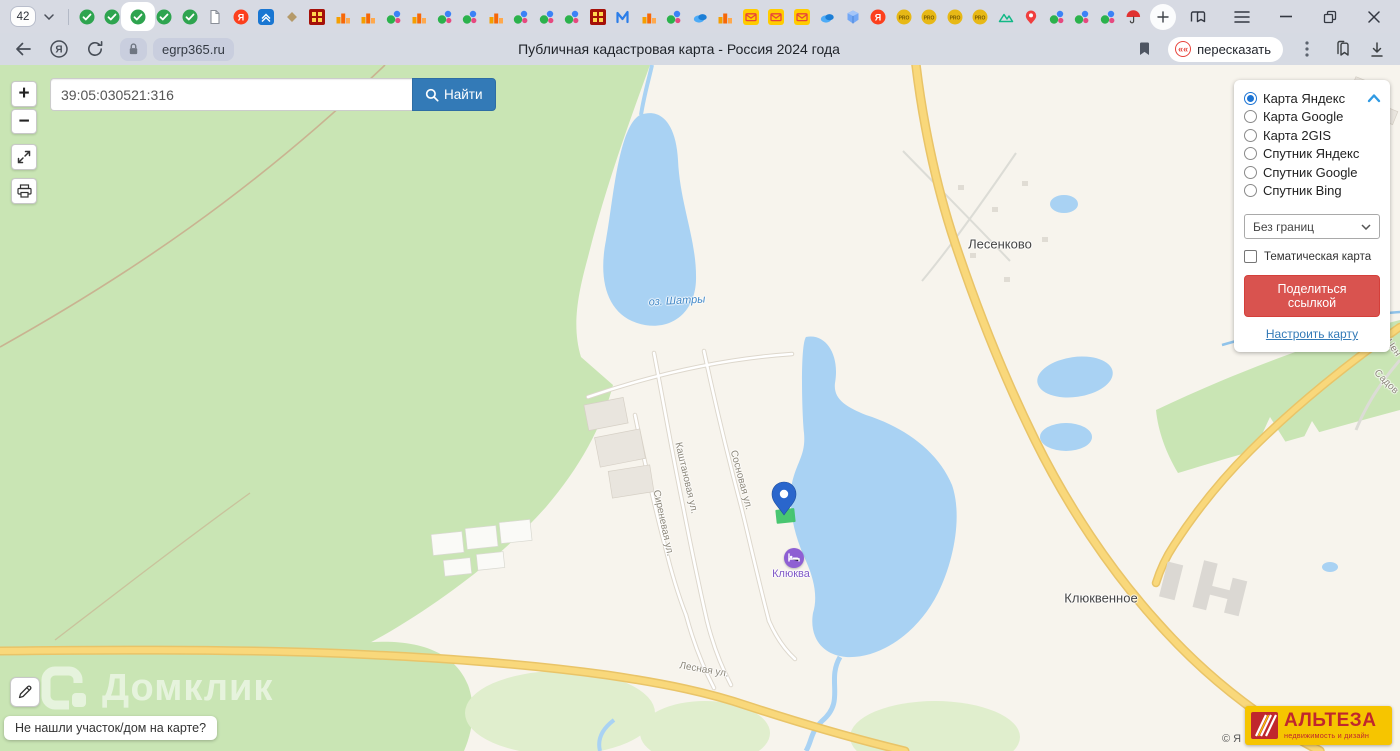  I want to click on new-tab-button, so click(1162, 16).